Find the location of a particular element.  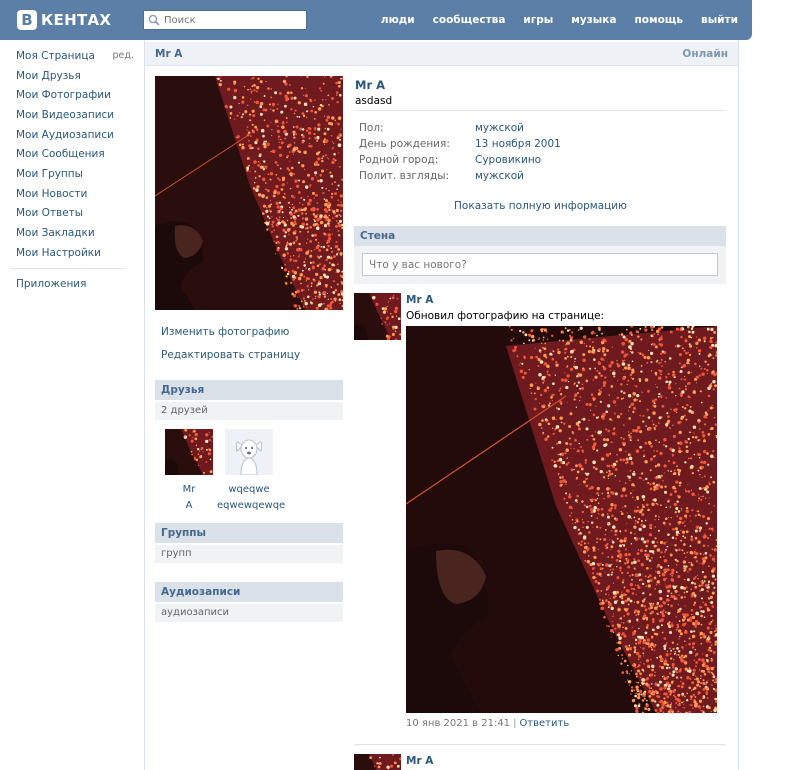

groups-sub: групп is located at coordinates (249, 554).